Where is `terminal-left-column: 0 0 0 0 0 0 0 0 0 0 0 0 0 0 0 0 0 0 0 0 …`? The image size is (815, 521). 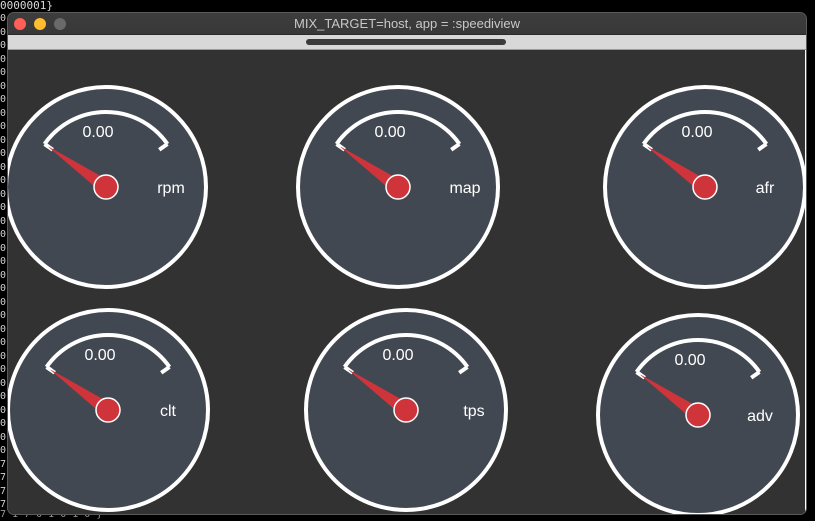
terminal-left-column: 0 0 0 0 0 0 0 0 0 0 0 0 0 0 0 0 0 0 0 0 … is located at coordinates (3, 261).